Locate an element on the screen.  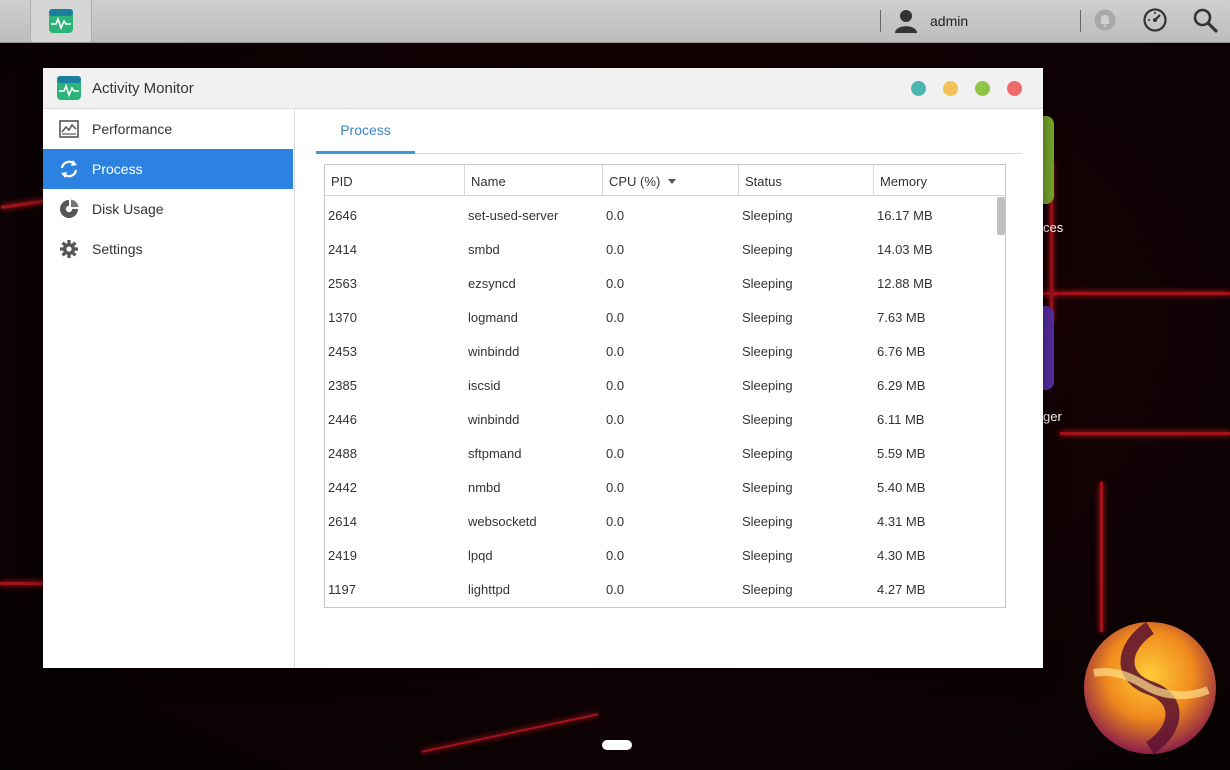
search-icon is located at coordinates (1205, 20).